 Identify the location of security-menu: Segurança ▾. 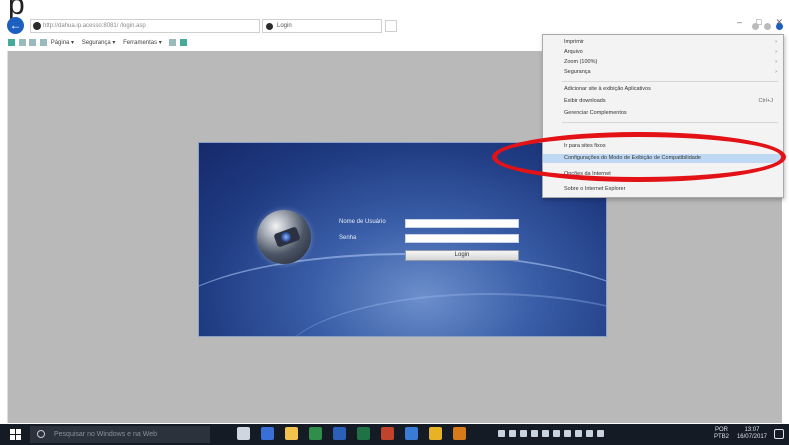
(99, 43).